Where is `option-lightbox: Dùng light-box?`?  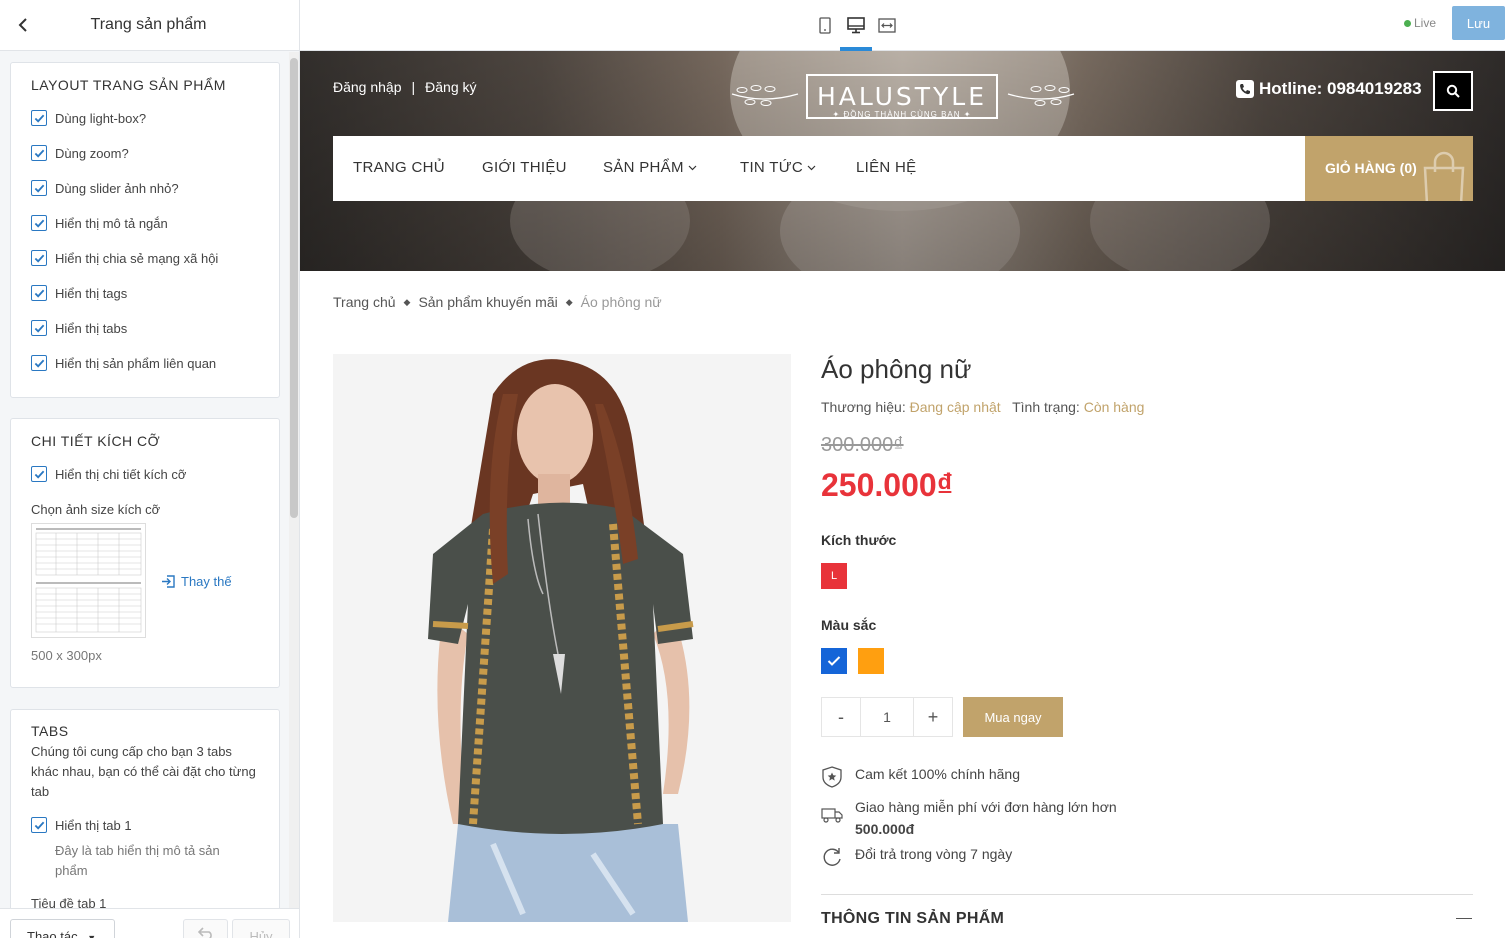 option-lightbox: Dùng light-box? is located at coordinates (88, 118).